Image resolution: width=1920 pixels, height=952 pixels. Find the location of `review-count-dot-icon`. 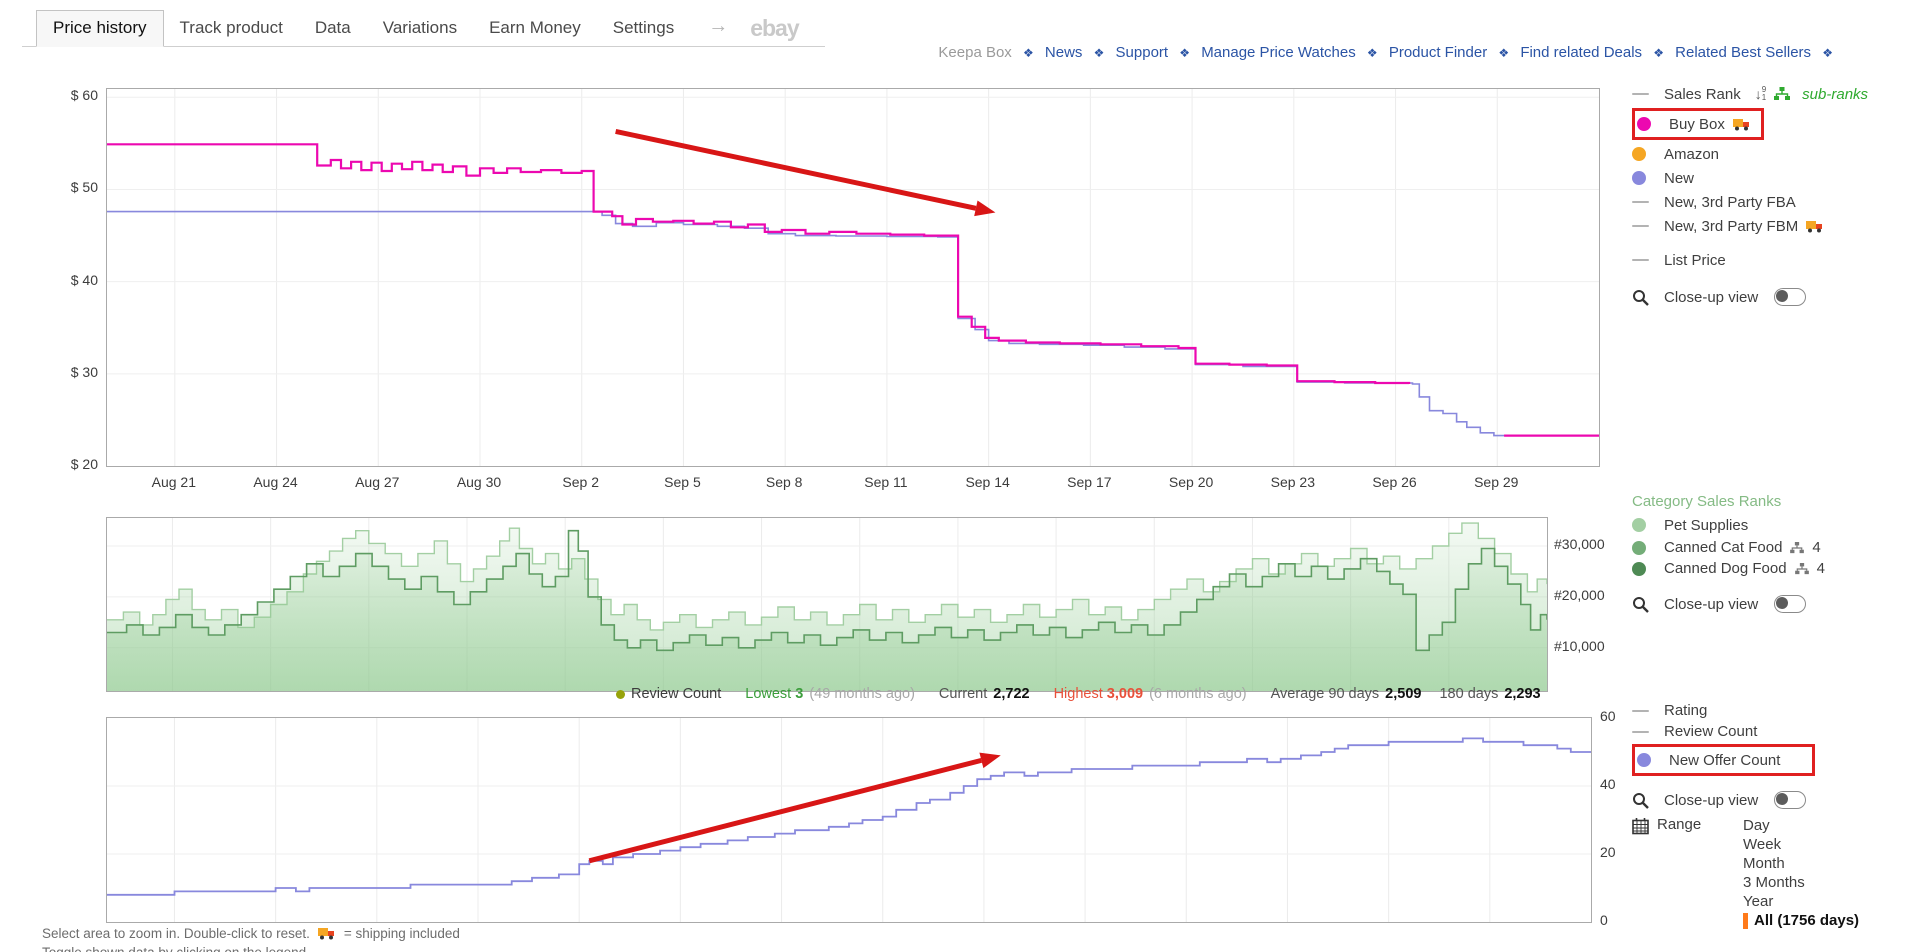

review-count-dot-icon is located at coordinates (620, 694).